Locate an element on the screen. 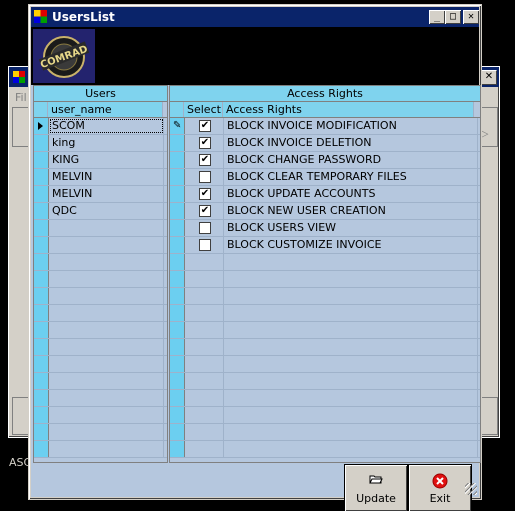 This screenshot has height=511, width=515. row-header: ✎ is located at coordinates (177, 126).